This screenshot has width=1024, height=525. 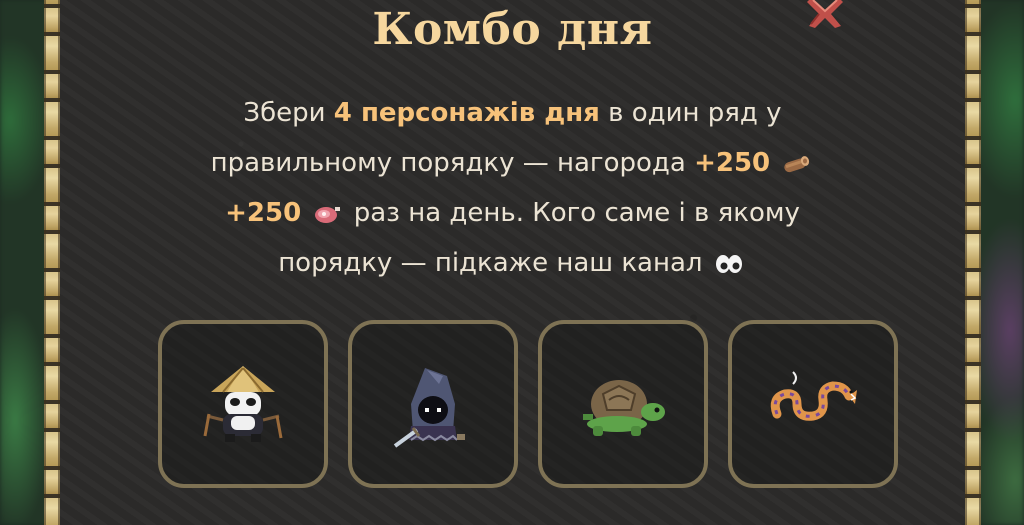 I want to click on reward-log-amount: +250, so click(x=732, y=163).